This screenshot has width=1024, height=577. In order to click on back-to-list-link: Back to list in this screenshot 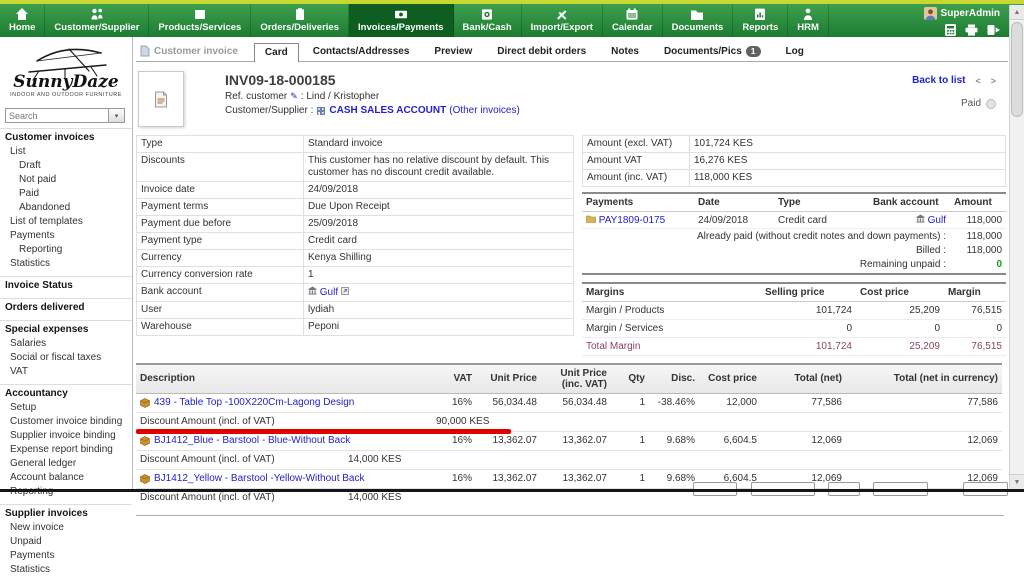, I will do `click(938, 80)`.